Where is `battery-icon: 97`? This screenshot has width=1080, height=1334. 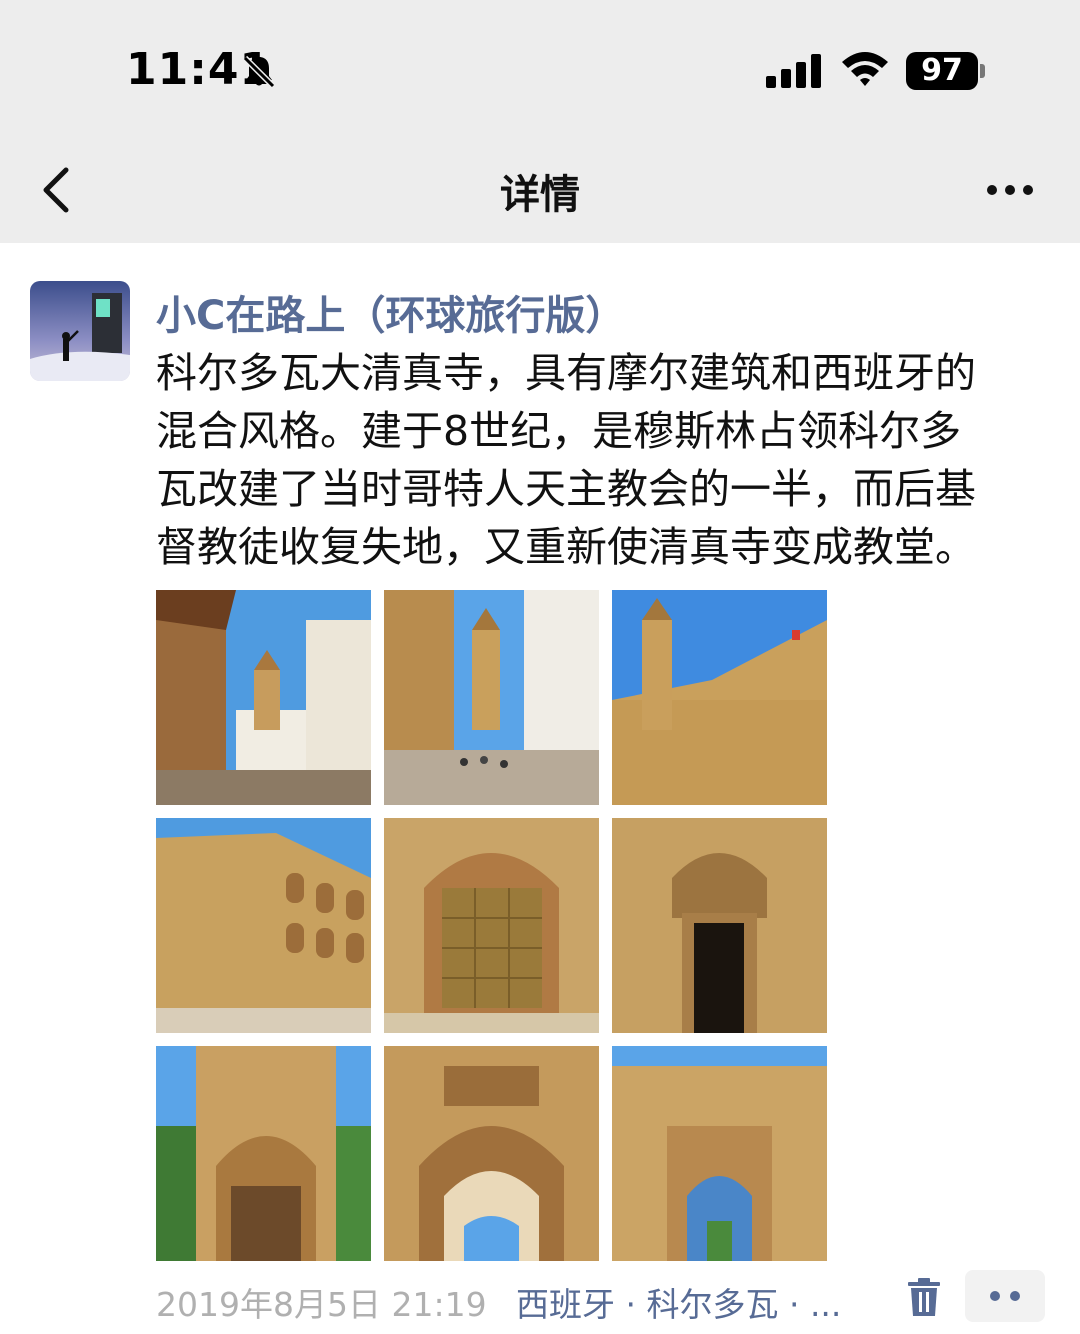
battery-icon: 97 is located at coordinates (942, 71).